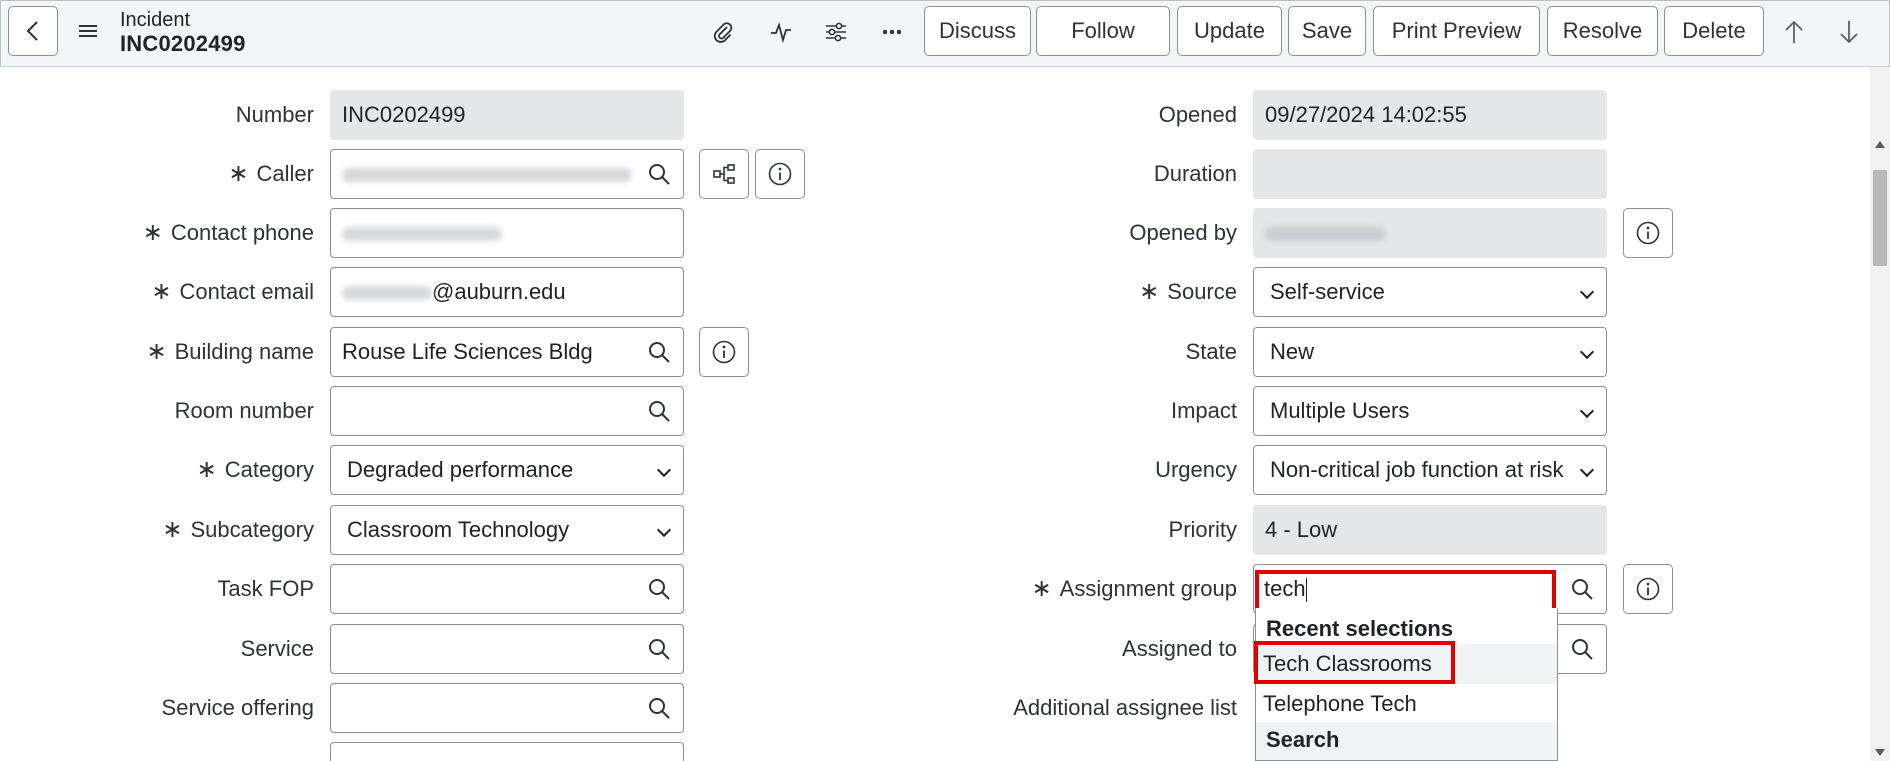 This screenshot has width=1890, height=761. What do you see at coordinates (1849, 32) in the screenshot?
I see `arrow-down-icon` at bounding box center [1849, 32].